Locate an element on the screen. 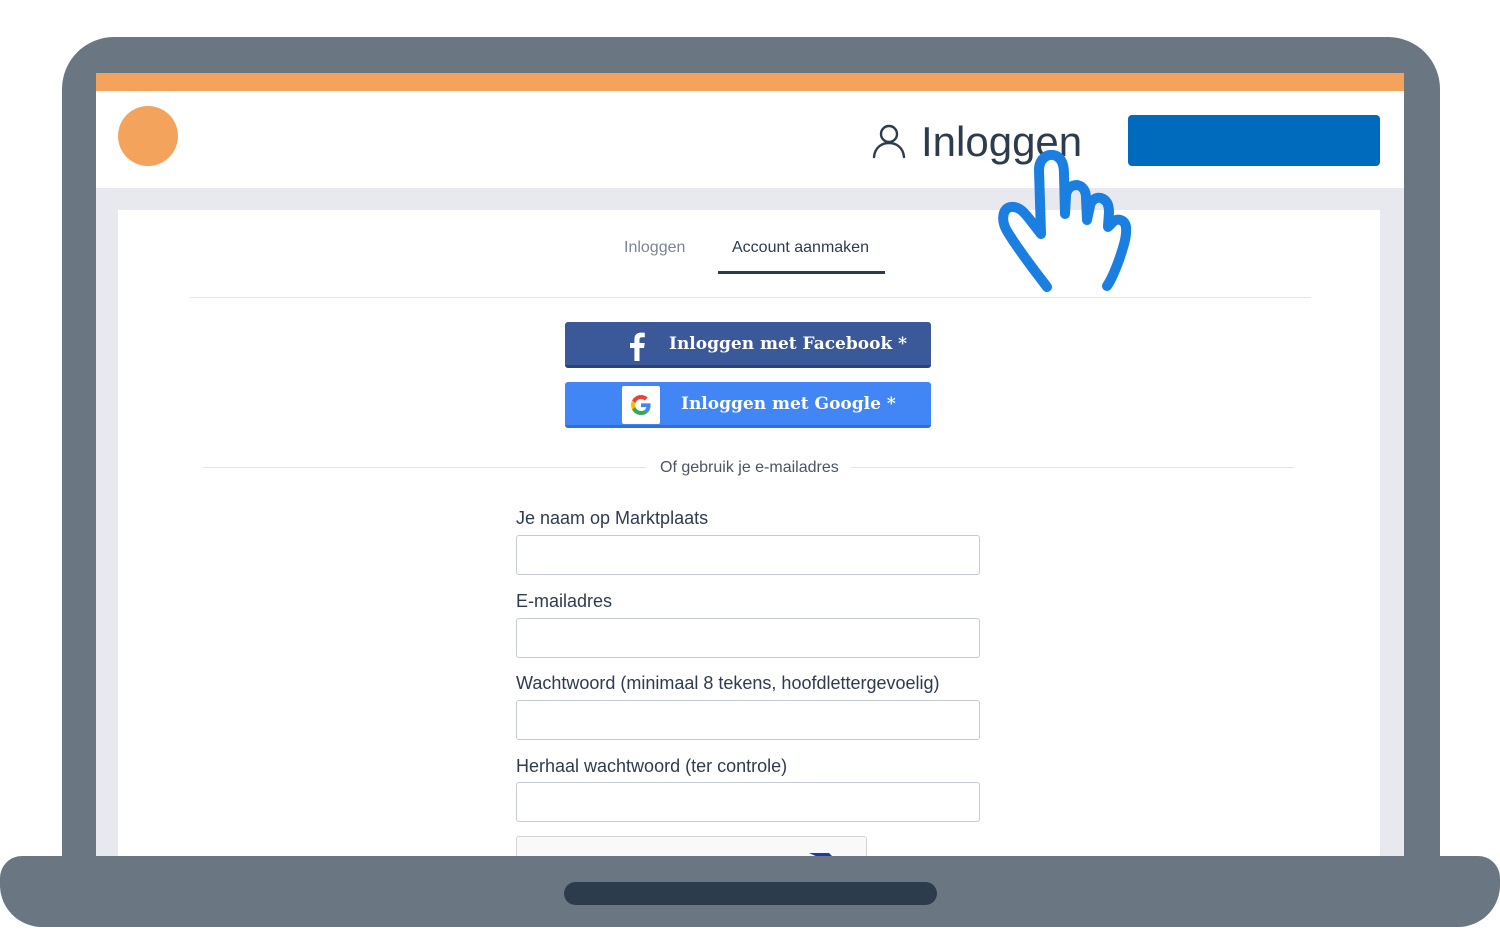  laptop-notch is located at coordinates (750, 893).